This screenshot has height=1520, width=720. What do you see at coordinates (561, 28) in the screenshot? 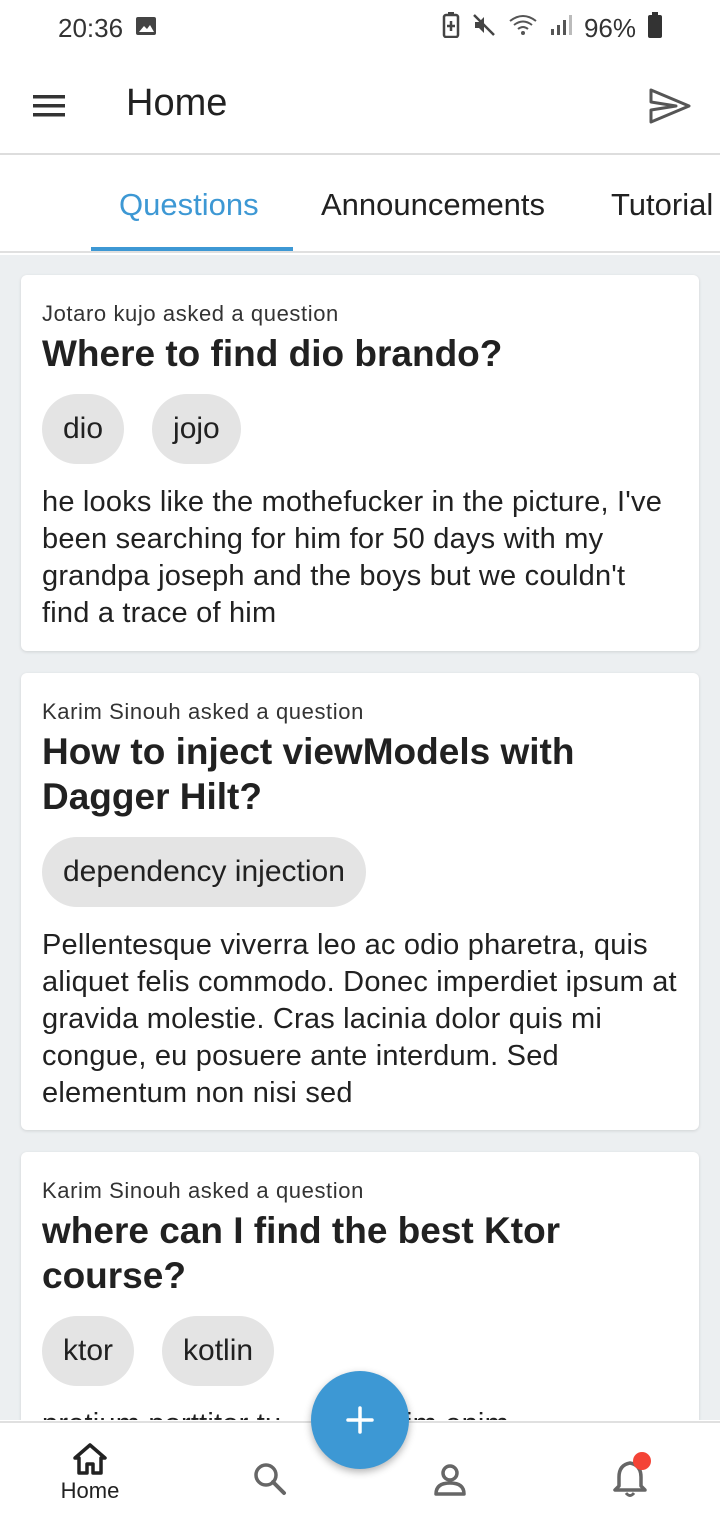
I see `signal-icon` at bounding box center [561, 28].